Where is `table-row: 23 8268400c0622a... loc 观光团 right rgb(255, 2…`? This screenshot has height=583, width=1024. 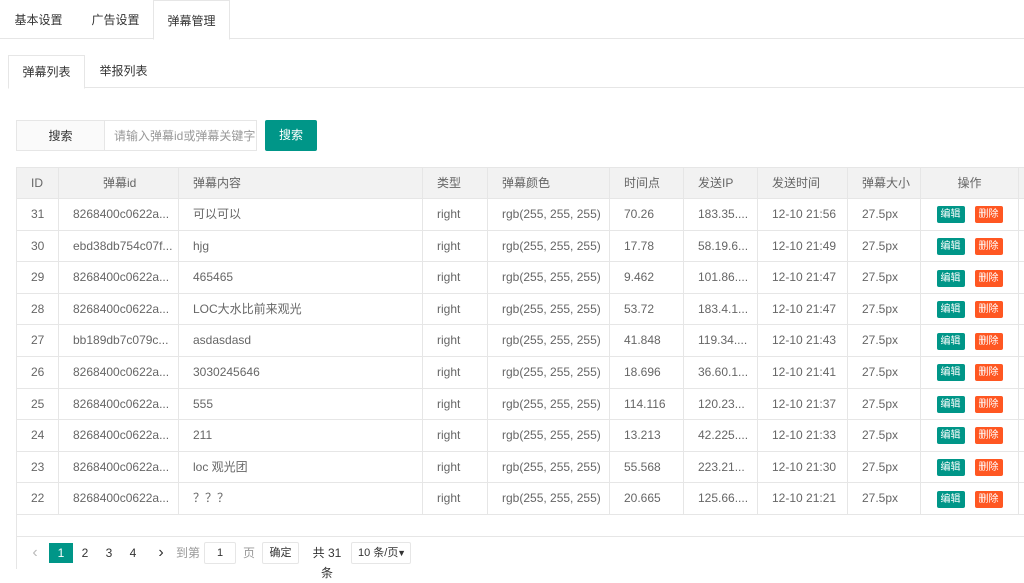 table-row: 23 8268400c0622a... loc 观光团 right rgb(255, 2… is located at coordinates (520, 467).